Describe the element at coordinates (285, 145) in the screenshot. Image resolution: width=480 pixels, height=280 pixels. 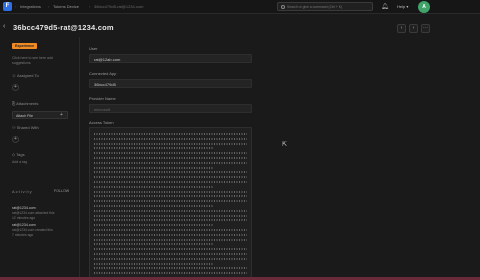
I see `mouse-cursor-icon: ⇱` at that location.